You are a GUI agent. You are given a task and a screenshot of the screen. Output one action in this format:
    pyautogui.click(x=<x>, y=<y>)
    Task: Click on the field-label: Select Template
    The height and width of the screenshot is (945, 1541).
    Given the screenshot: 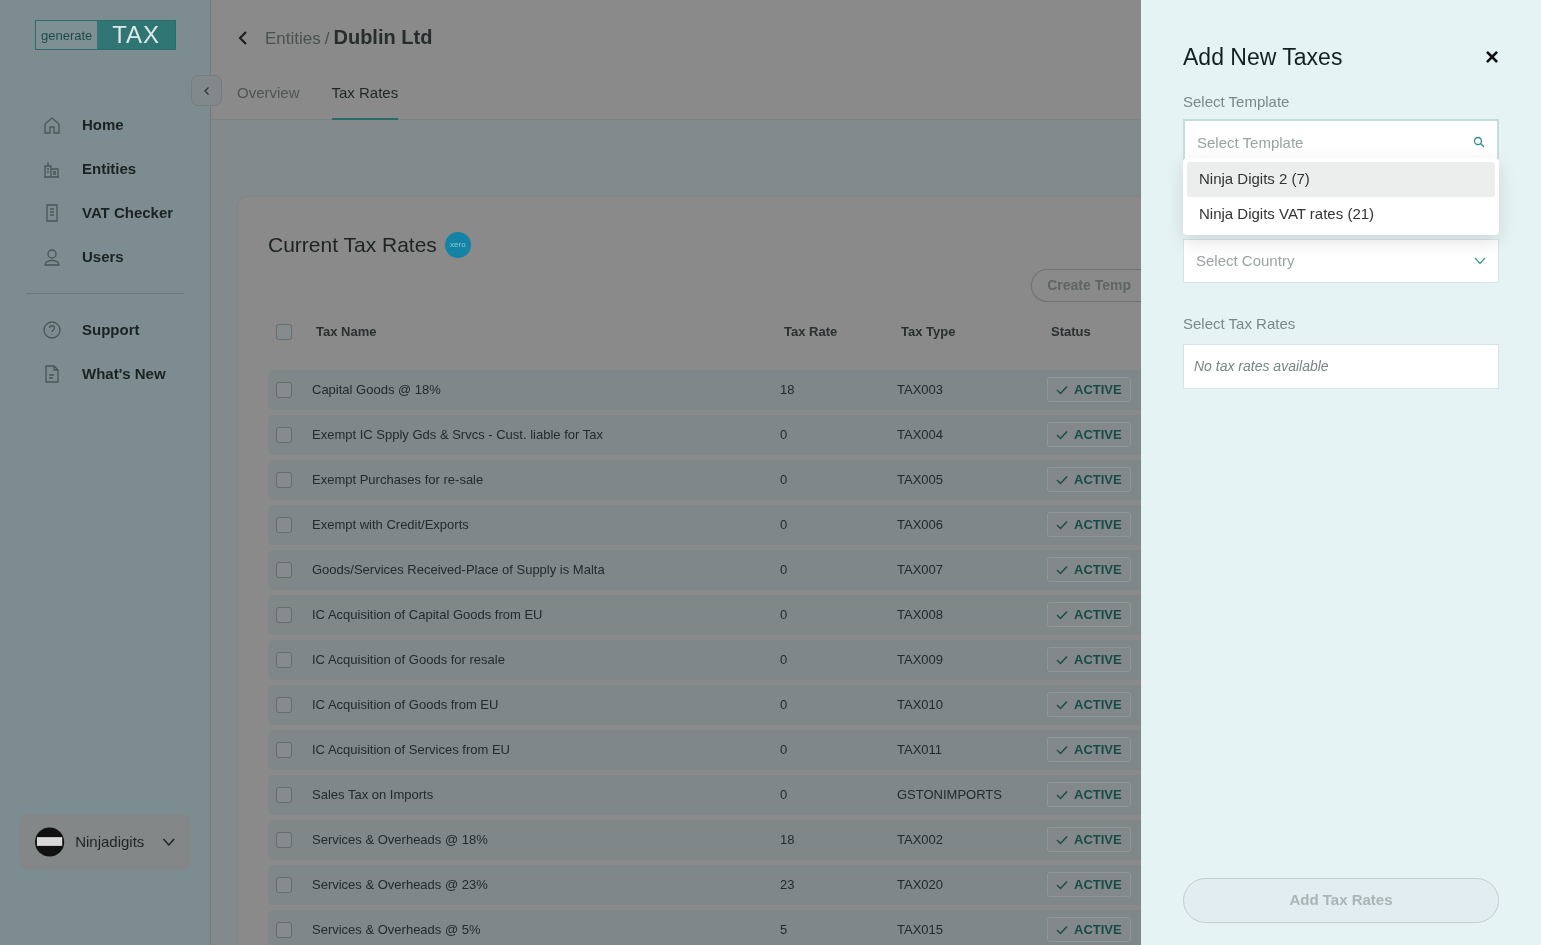 What is the action you would take?
    pyautogui.click(x=1237, y=101)
    